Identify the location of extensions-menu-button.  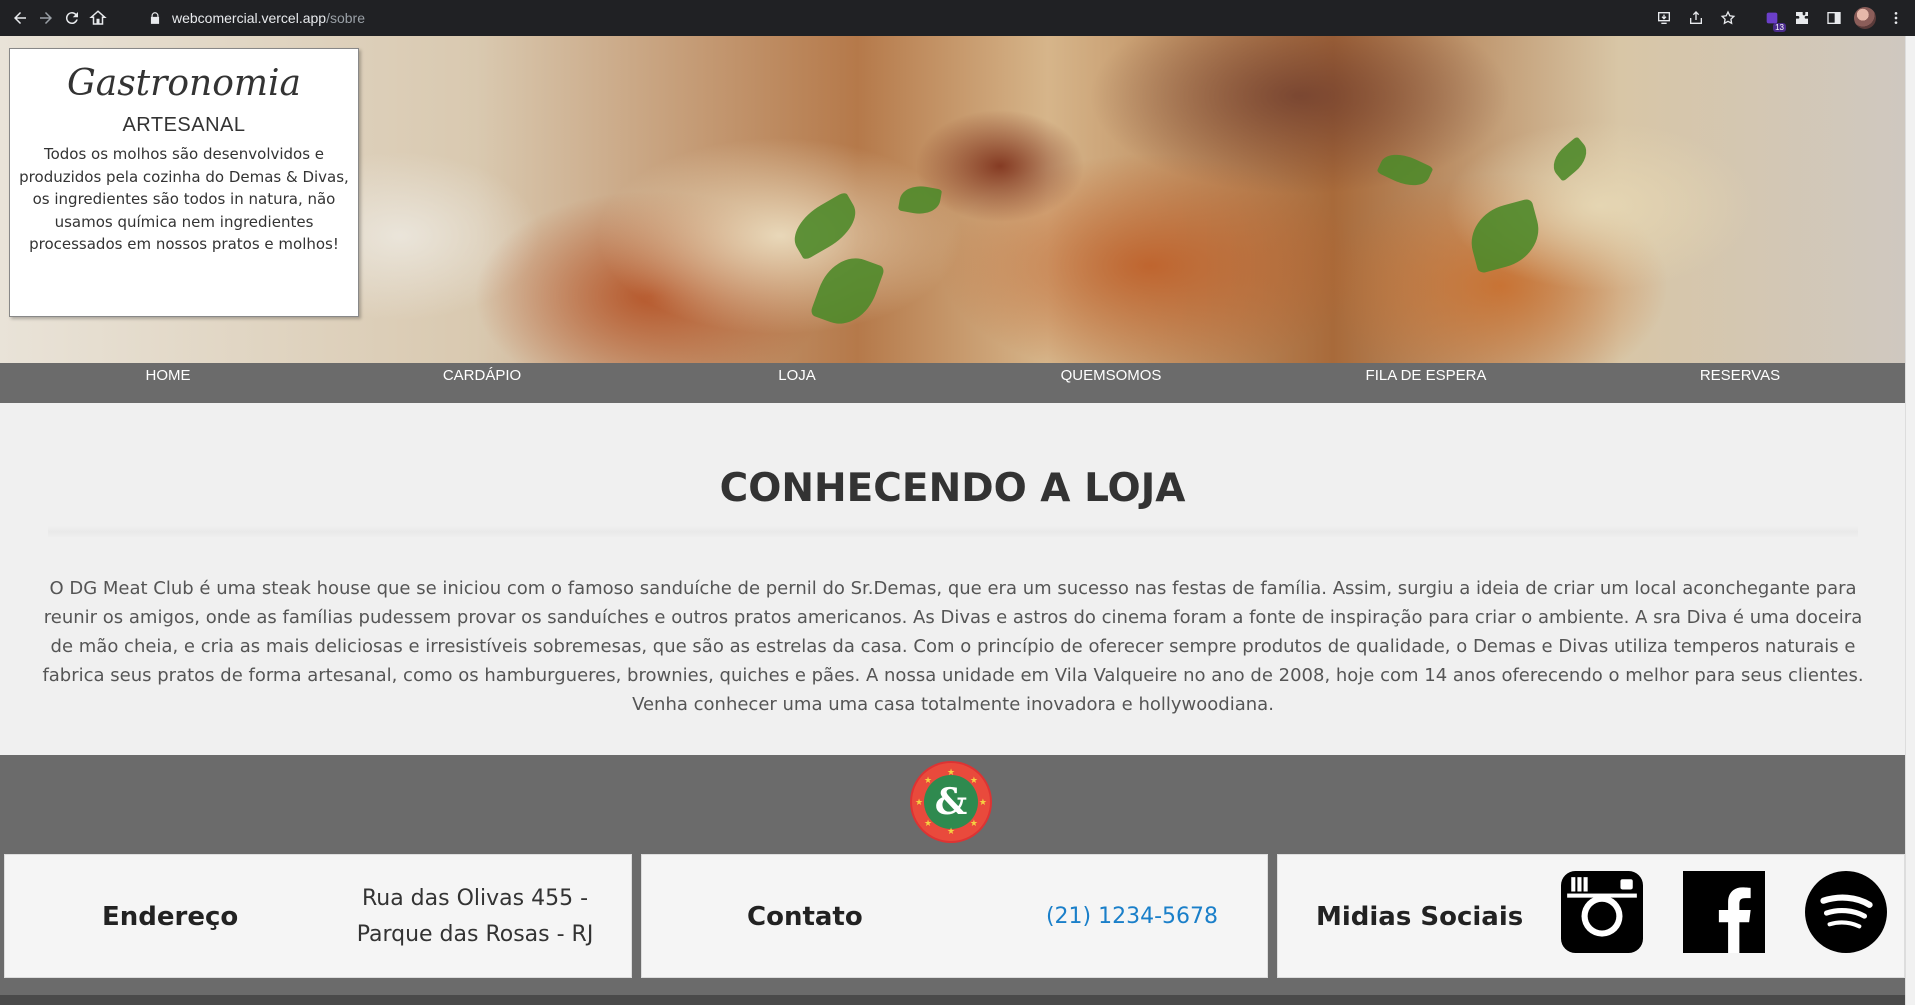
(1802, 18).